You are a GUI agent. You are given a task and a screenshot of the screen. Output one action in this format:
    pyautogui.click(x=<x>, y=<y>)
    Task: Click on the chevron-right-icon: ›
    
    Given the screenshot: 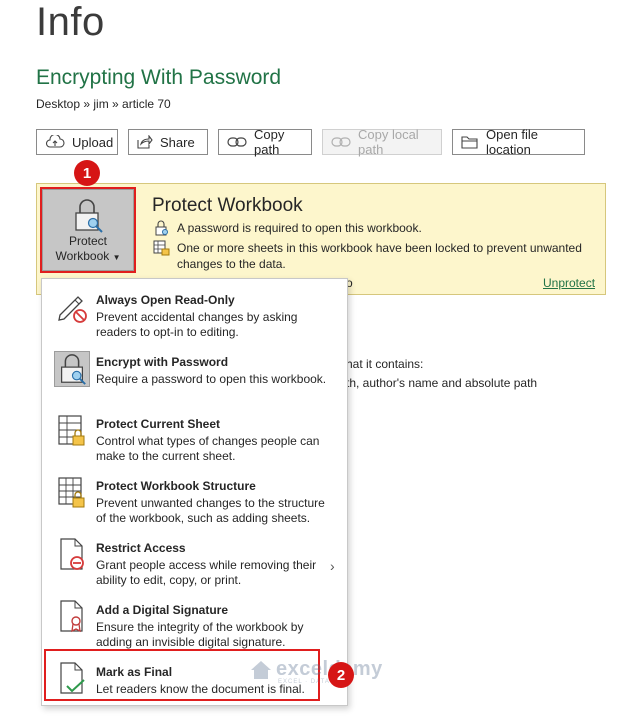 What is the action you would take?
    pyautogui.click(x=332, y=566)
    